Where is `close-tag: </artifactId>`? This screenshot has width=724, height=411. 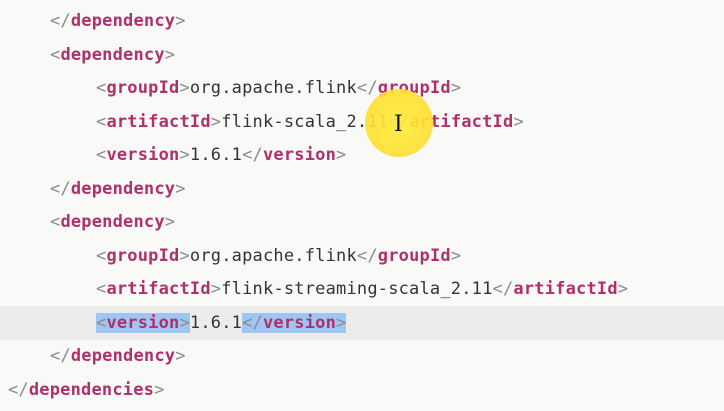 close-tag: </artifactId> is located at coordinates (561, 289).